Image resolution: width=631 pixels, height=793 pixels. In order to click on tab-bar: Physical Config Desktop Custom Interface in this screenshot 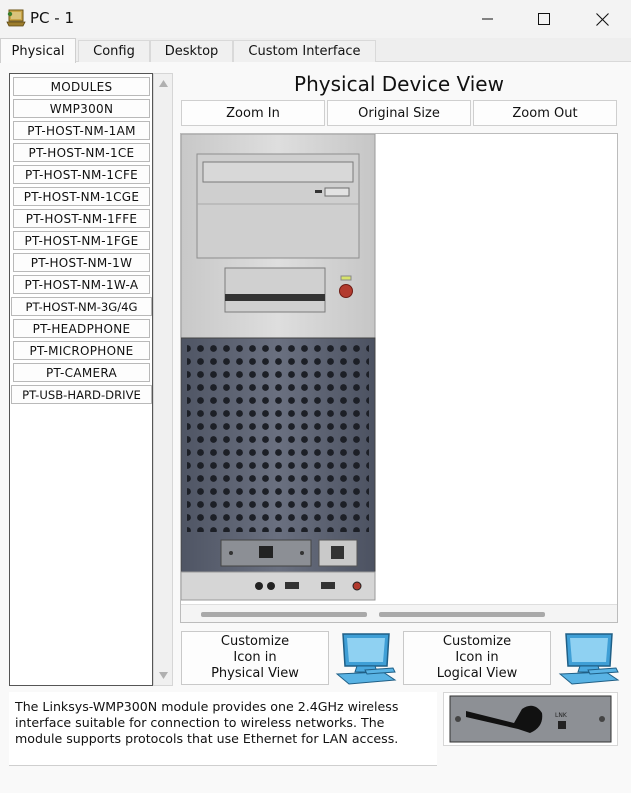, I will do `click(315, 50)`.